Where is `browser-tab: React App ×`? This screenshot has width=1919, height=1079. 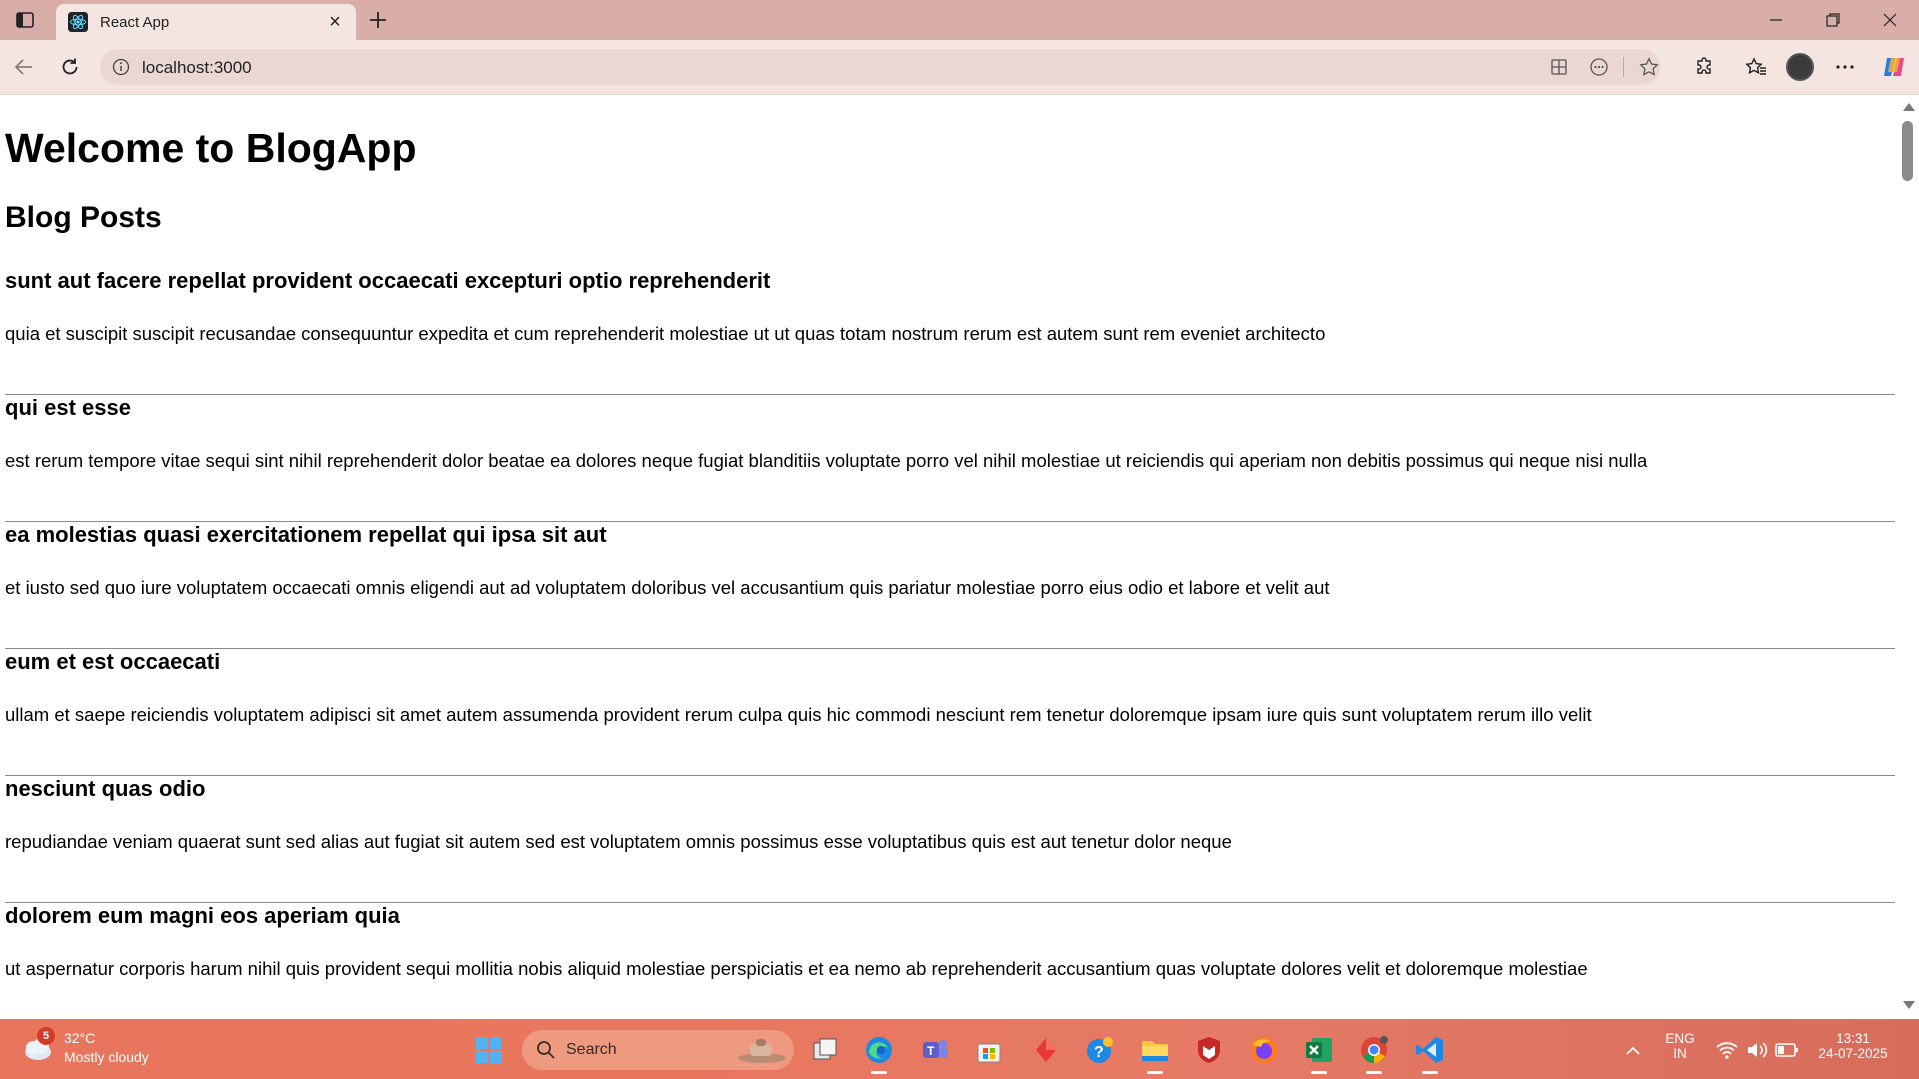 browser-tab: React App × is located at coordinates (206, 22).